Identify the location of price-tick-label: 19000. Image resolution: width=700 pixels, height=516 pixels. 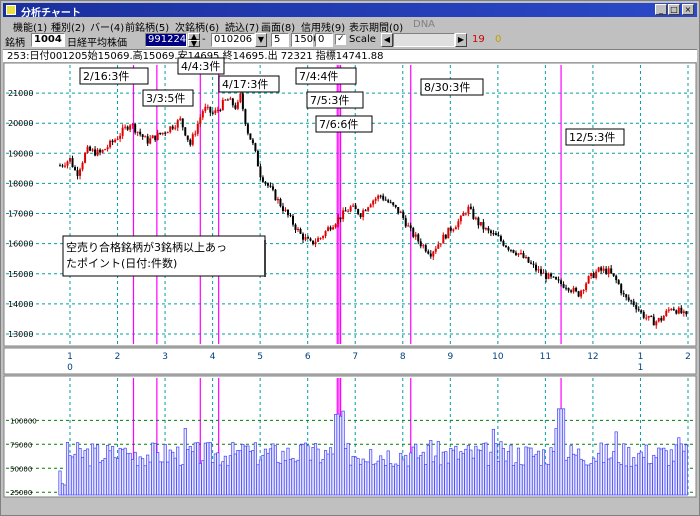
(20, 153).